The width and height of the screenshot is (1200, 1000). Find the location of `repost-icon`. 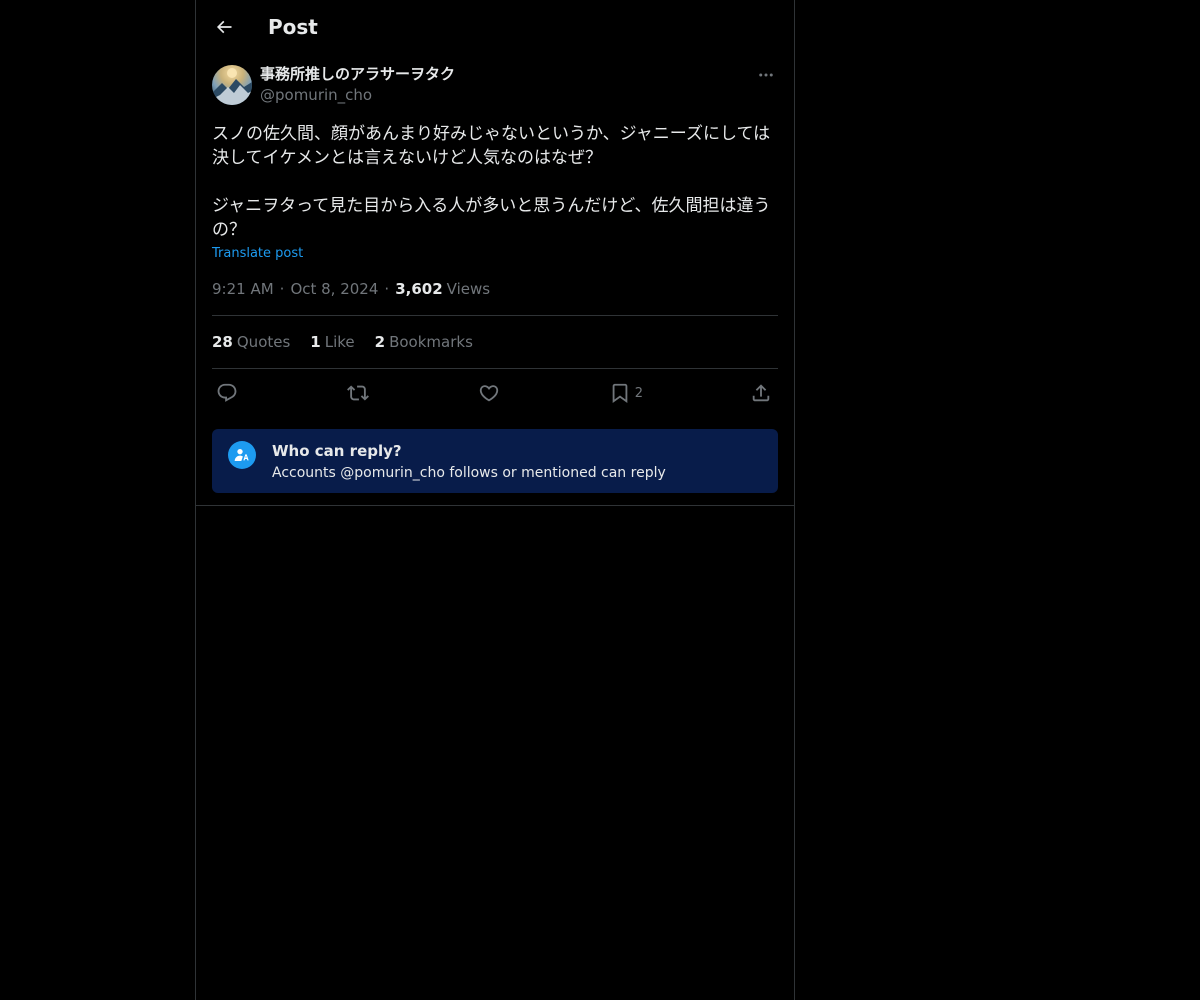

repost-icon is located at coordinates (357, 393).